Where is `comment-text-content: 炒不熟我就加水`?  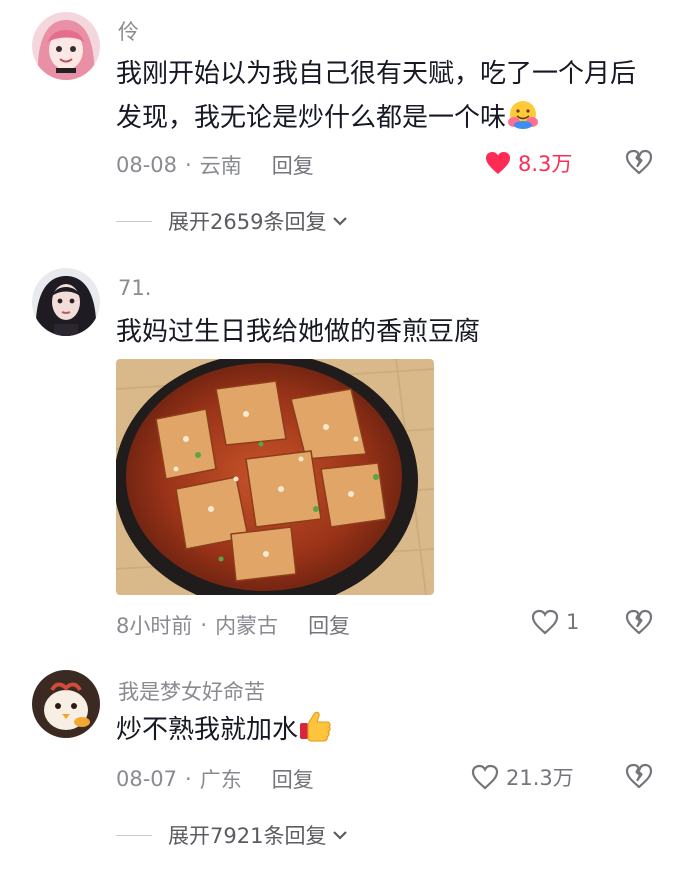
comment-text-content: 炒不熟我就加水 is located at coordinates (207, 730).